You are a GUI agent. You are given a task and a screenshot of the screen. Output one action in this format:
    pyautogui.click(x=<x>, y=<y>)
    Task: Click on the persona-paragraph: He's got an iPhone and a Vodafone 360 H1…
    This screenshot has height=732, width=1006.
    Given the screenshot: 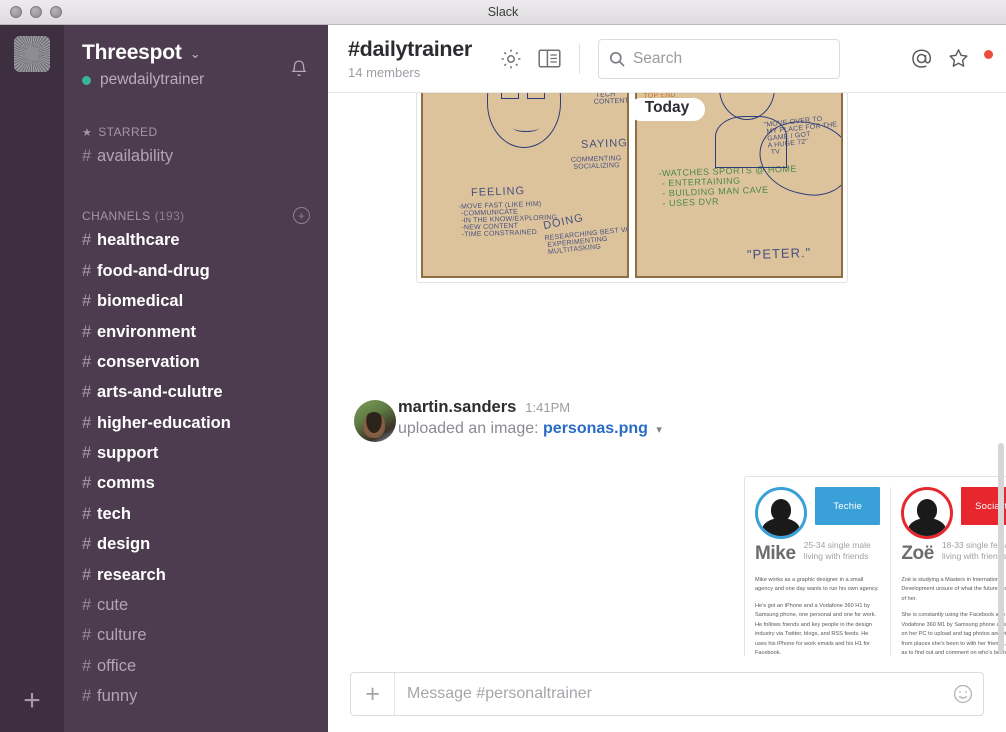 What is the action you would take?
    pyautogui.click(x=815, y=629)
    